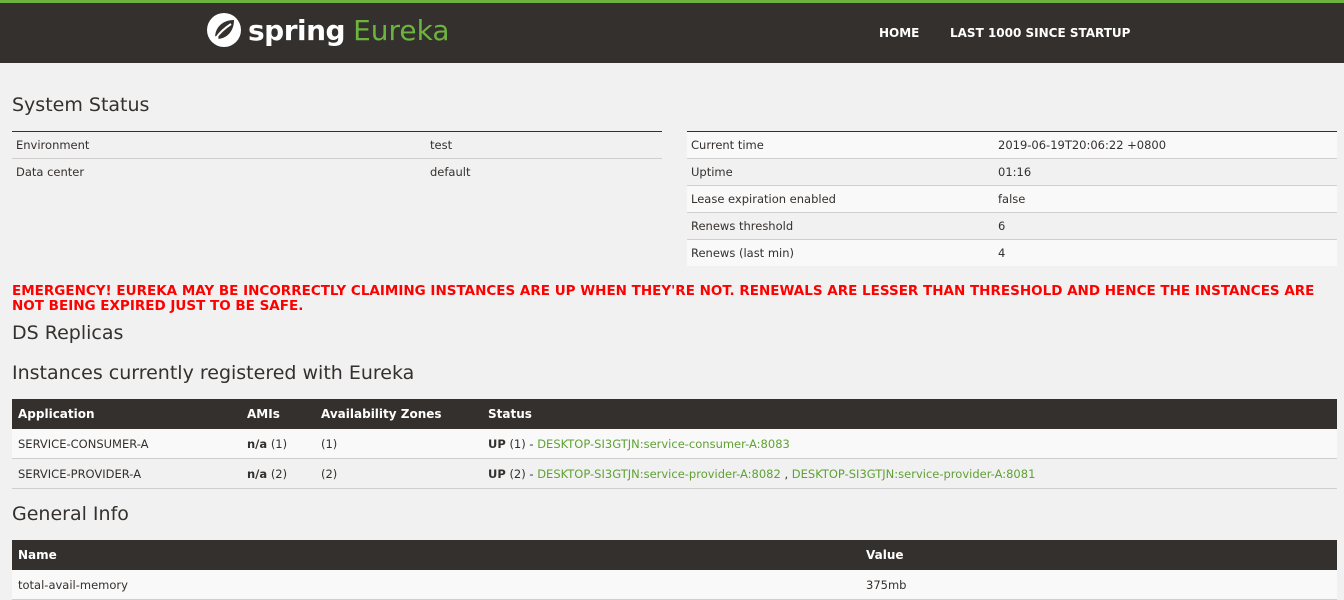 The image size is (1344, 600). Describe the element at coordinates (398, 414) in the screenshot. I see `col-availability-zones: Availability Zones` at that location.